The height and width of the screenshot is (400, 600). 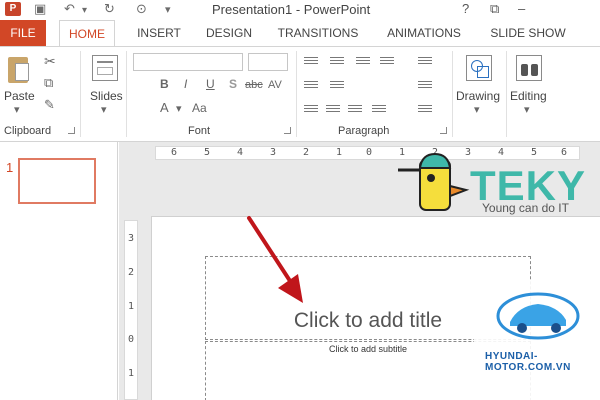 I want to click on tab-home: HOME, so click(x=87, y=33).